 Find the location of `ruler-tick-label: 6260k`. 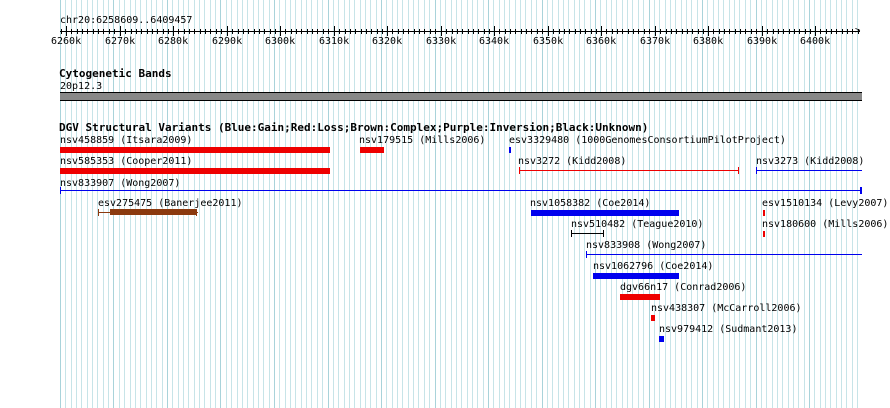

ruler-tick-label: 6260k is located at coordinates (66, 41).